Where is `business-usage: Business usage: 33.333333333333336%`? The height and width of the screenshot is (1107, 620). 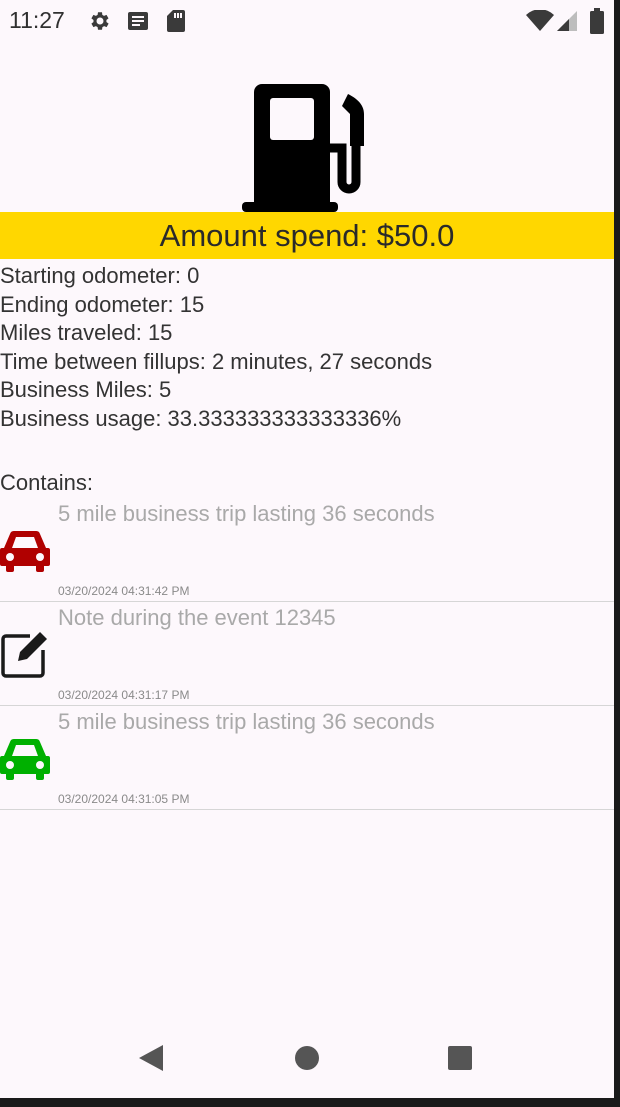 business-usage: Business usage: 33.333333333333336% is located at coordinates (201, 418).